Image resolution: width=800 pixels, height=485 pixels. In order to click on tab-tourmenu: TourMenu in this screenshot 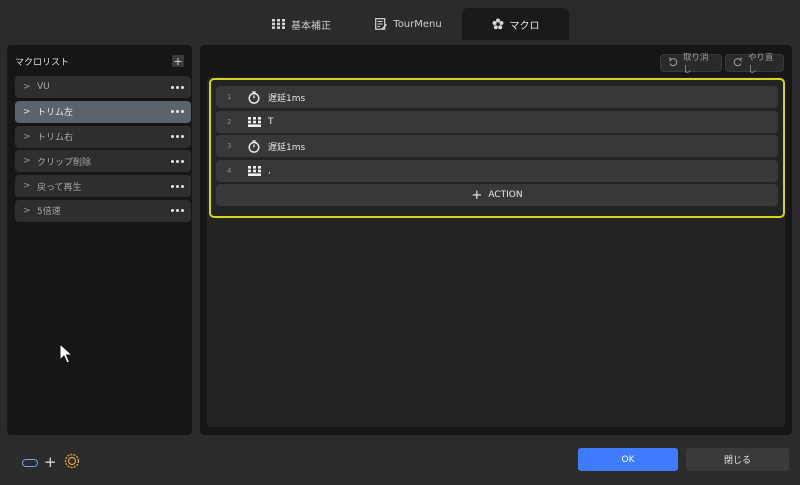, I will do `click(408, 24)`.